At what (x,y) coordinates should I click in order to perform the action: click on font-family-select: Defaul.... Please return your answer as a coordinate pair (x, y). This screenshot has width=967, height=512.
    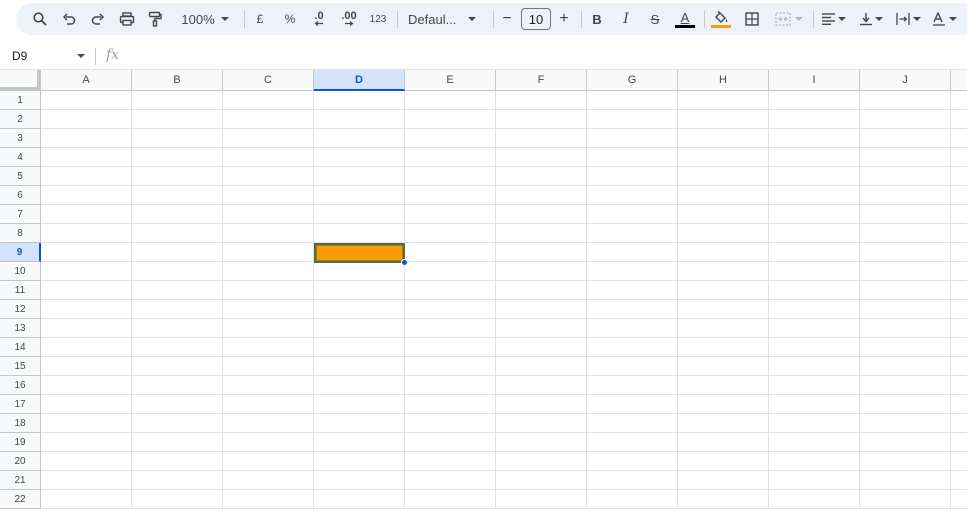
    Looking at the image, I should click on (445, 19).